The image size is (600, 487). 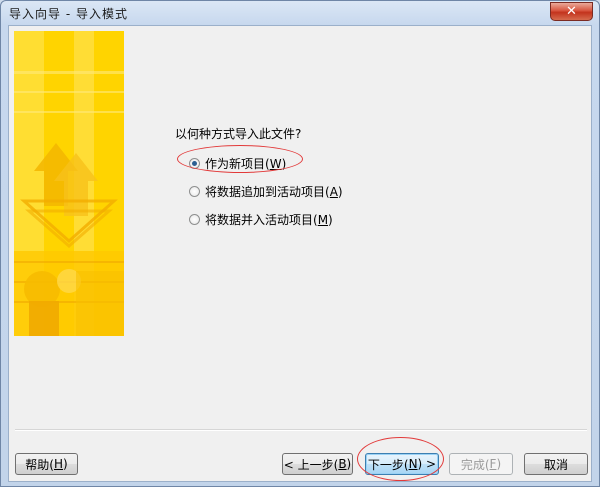 I want to click on close-button: ✕, so click(x=571, y=11).